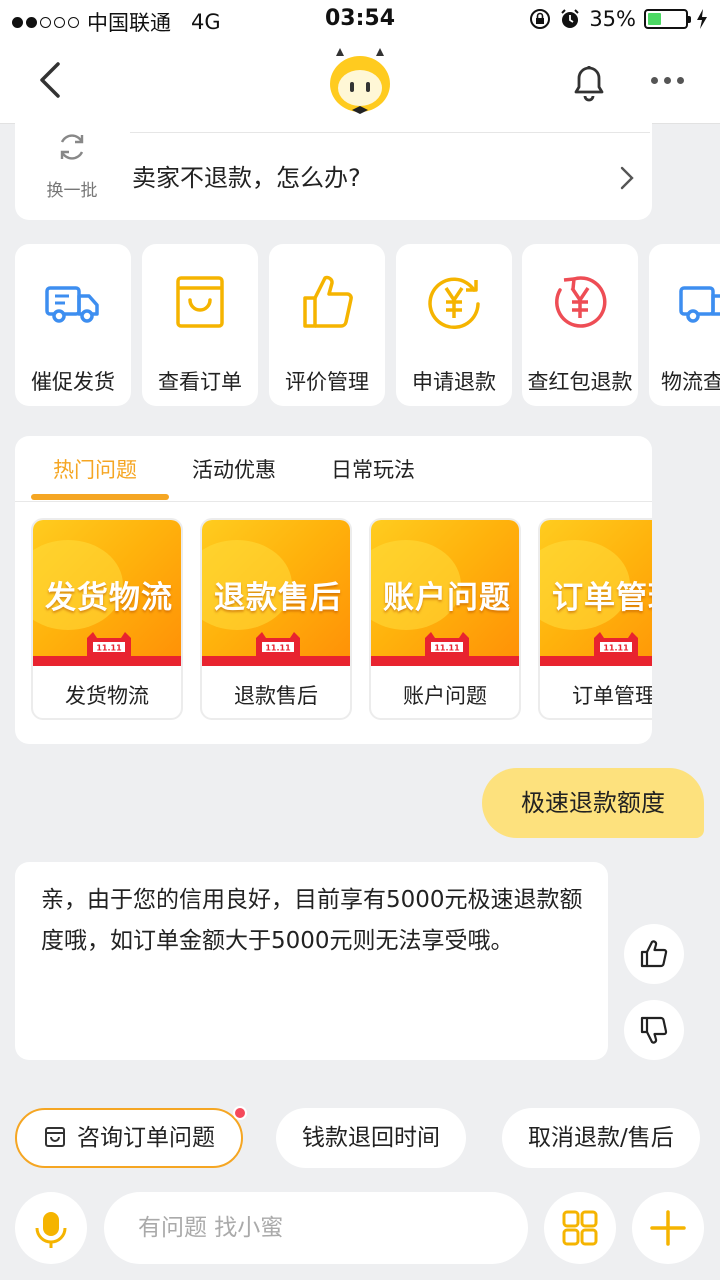  What do you see at coordinates (581, 302) in the screenshot?
I see `red-envelope-refund-icon` at bounding box center [581, 302].